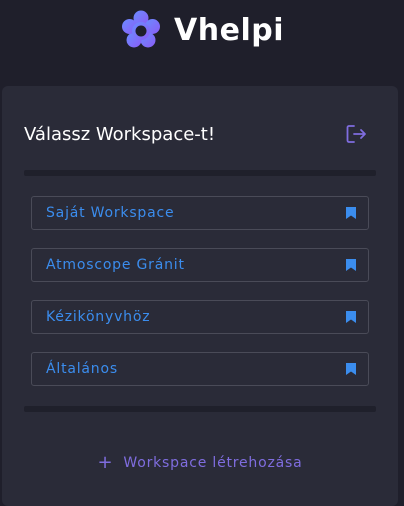 The image size is (404, 506). I want to click on workspace-label: Kézikönyvhöz, so click(98, 317).